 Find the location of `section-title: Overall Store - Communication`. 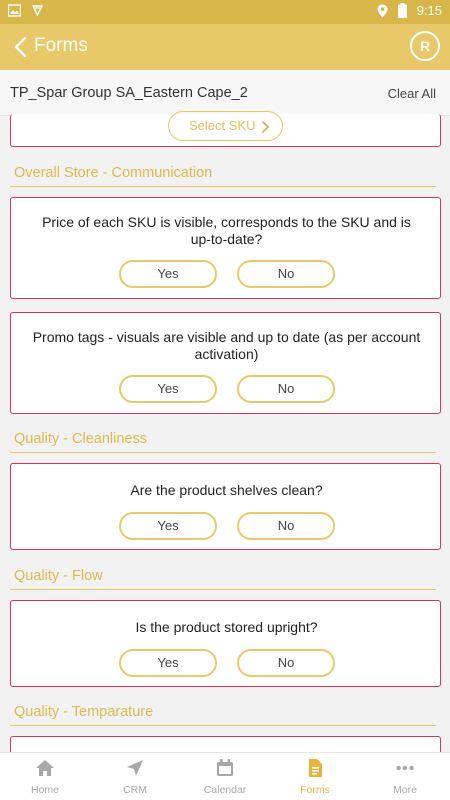

section-title: Overall Store - Communication is located at coordinates (113, 173).